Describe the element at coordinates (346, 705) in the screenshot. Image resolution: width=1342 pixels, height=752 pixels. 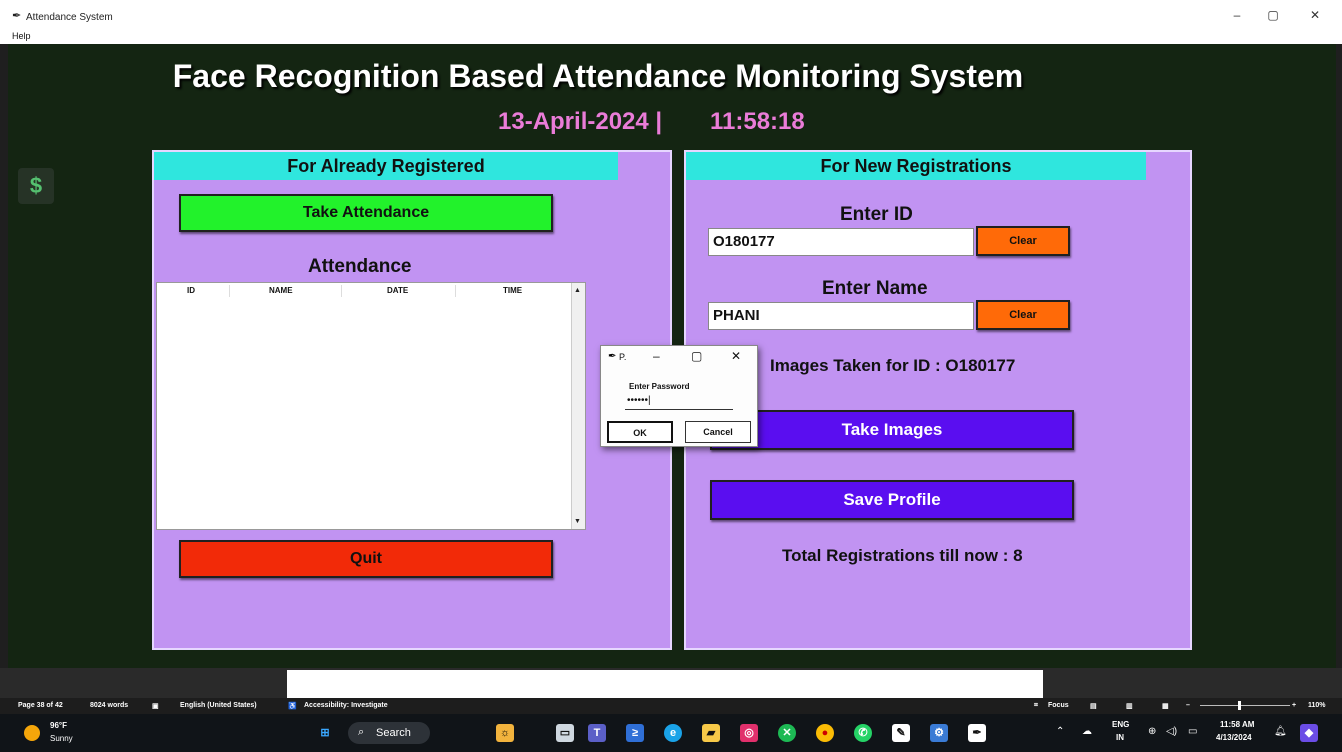
I see `accessibility-status: Accessibility: Investigate` at that location.